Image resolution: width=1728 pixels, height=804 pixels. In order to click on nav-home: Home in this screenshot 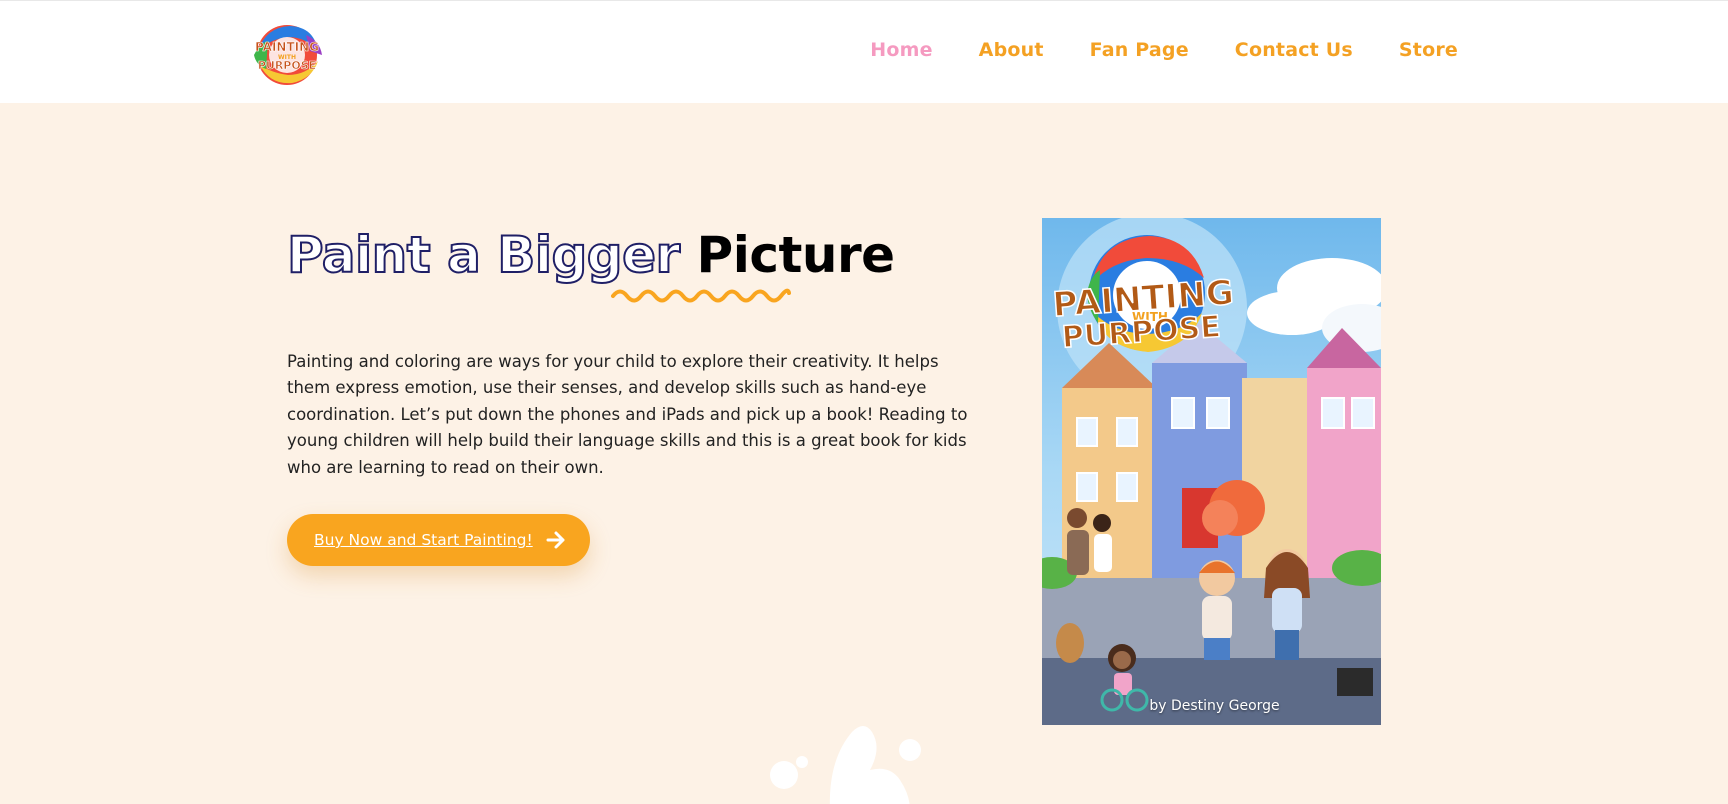, I will do `click(901, 50)`.